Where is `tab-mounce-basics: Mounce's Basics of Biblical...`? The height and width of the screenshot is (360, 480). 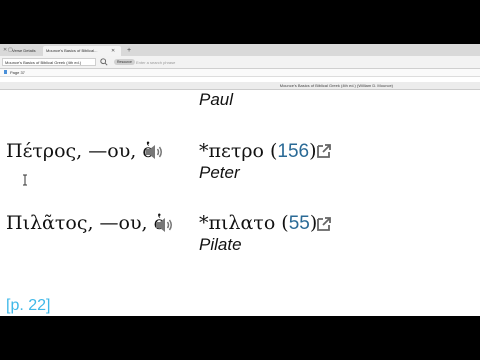
tab-mounce-basics: Mounce's Basics of Biblical... is located at coordinates (82, 51).